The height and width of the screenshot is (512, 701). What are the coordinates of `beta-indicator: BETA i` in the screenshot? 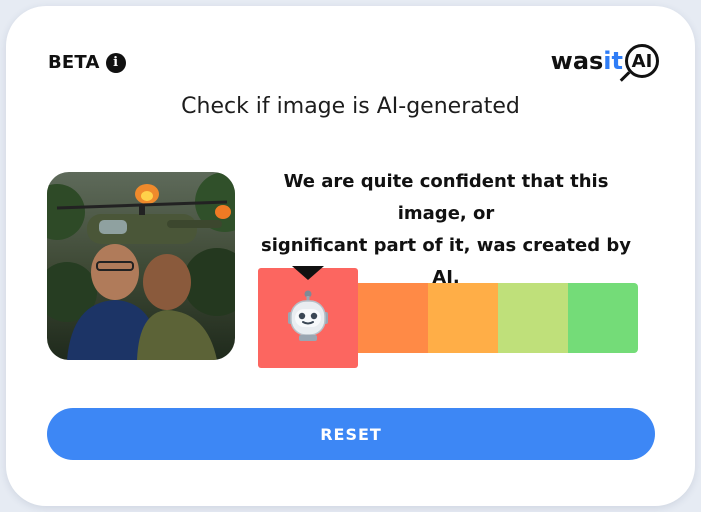 It's located at (87, 62).